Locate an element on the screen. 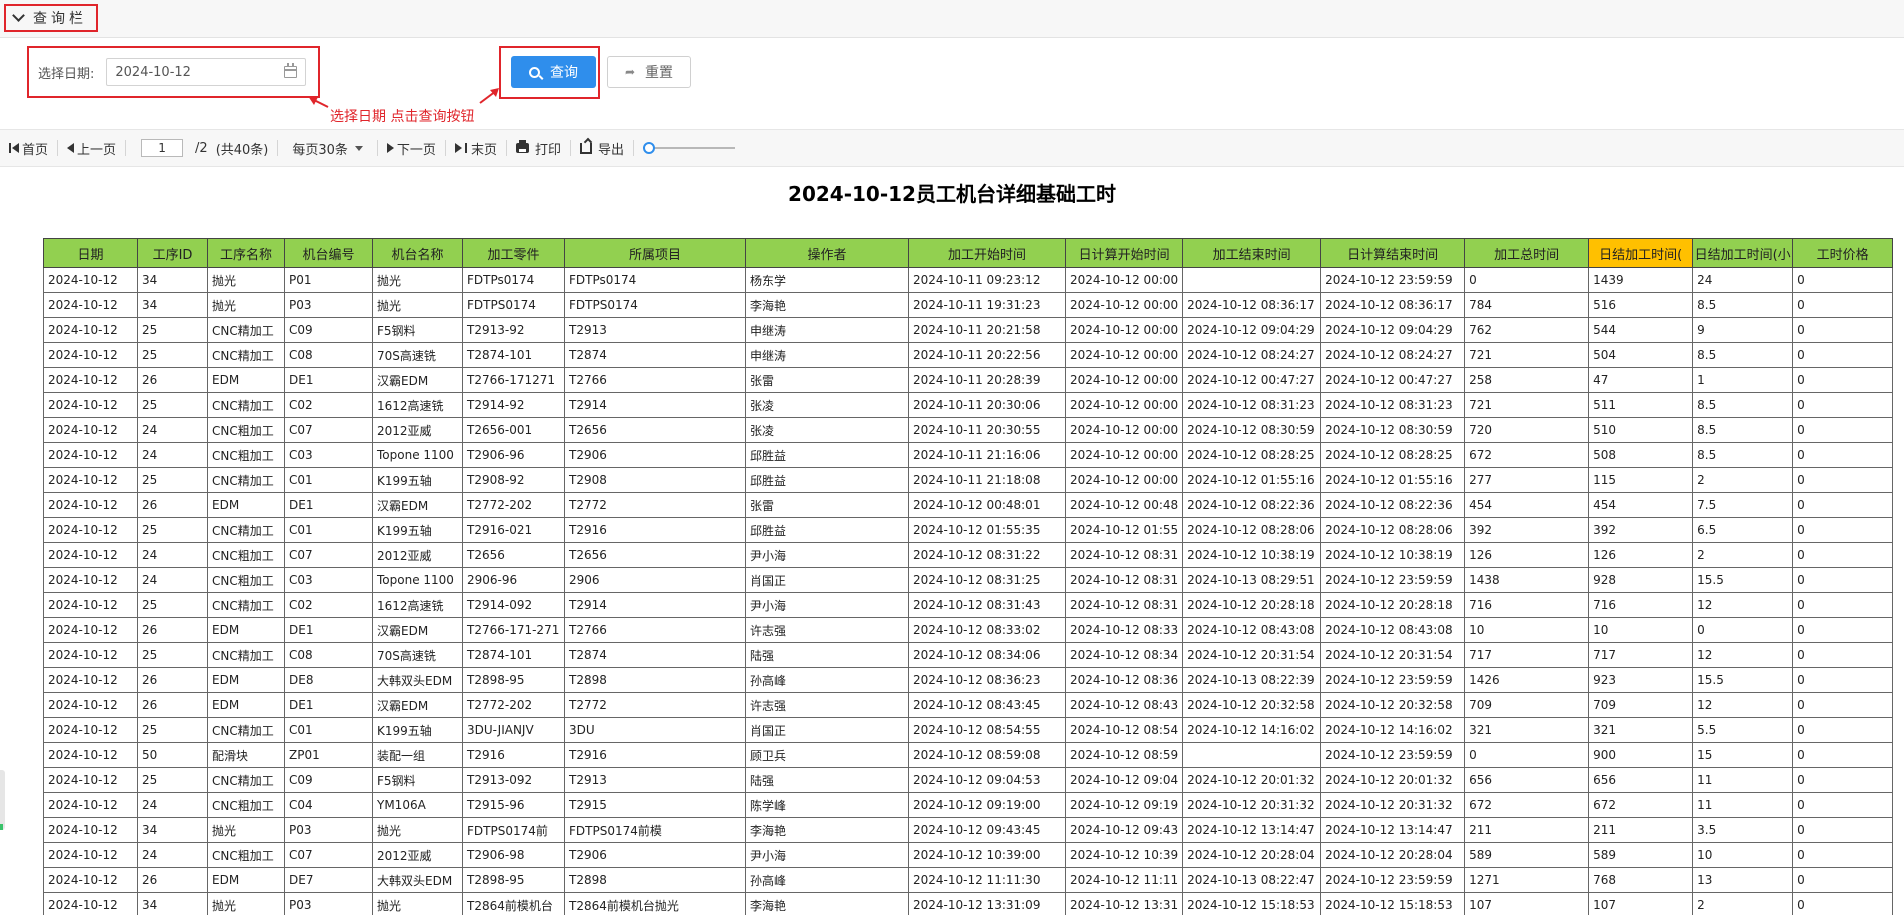  query-button: 查询 is located at coordinates (553, 72).